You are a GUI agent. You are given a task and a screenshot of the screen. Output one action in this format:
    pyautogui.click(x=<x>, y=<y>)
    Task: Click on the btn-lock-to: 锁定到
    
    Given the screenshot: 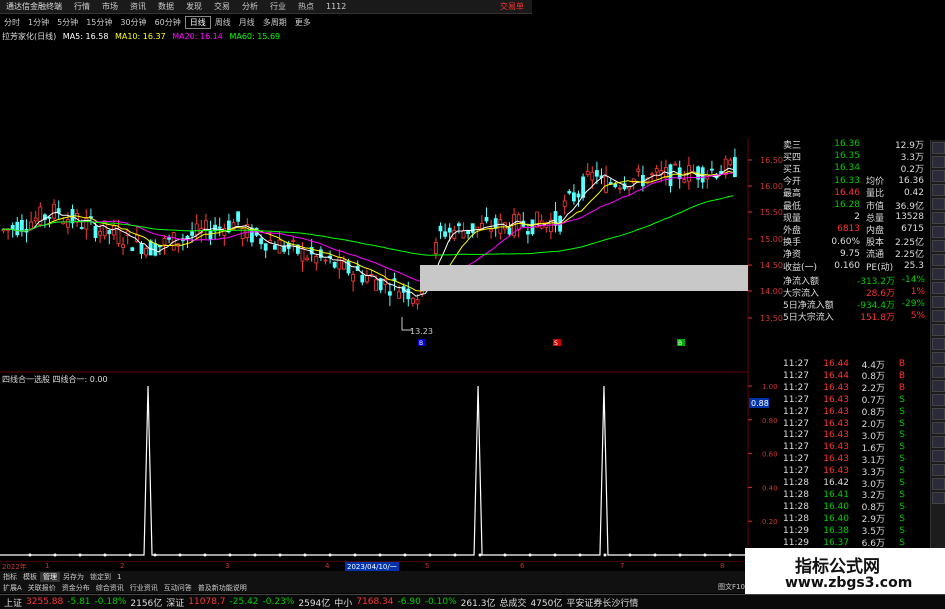 What is the action you would take?
    pyautogui.click(x=100, y=577)
    